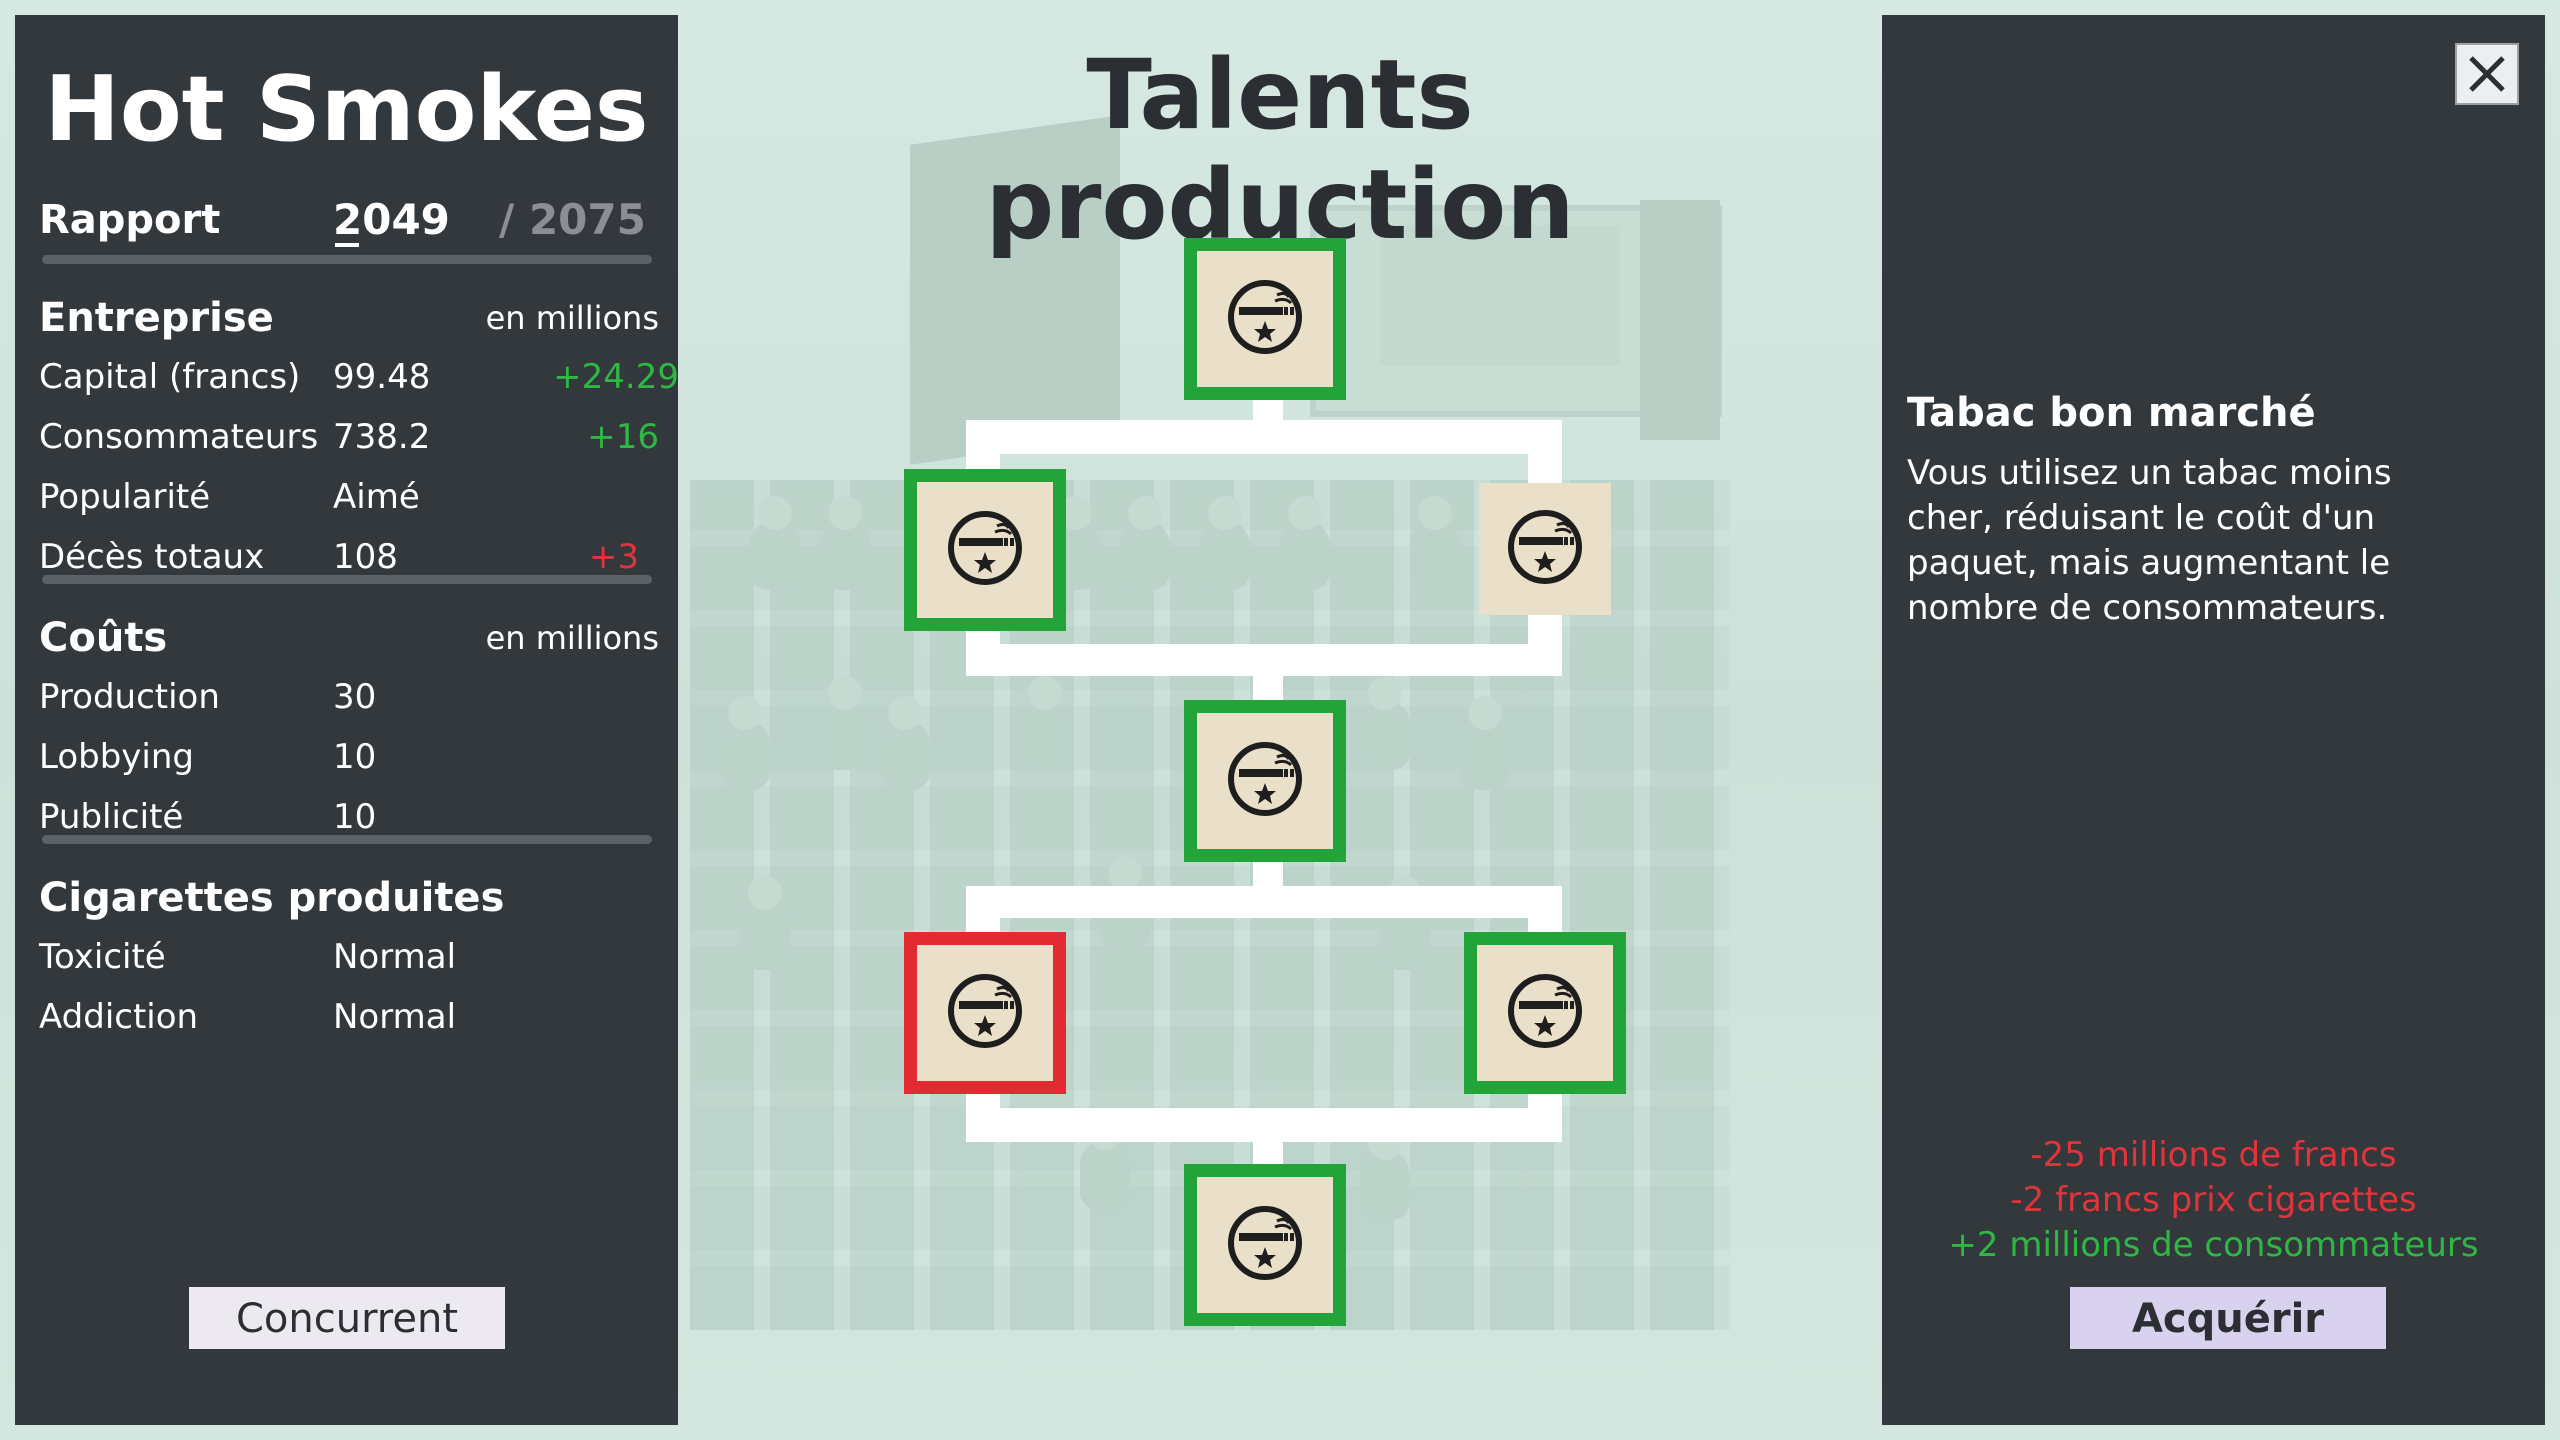  I want to click on stat-value: 10, so click(355, 757).